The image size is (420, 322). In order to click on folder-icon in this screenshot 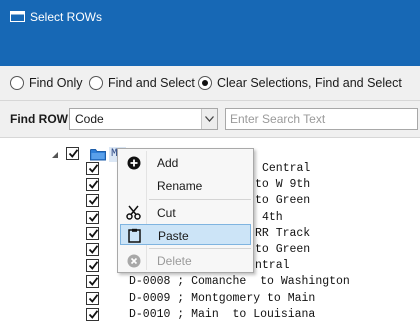, I will do `click(98, 155)`.